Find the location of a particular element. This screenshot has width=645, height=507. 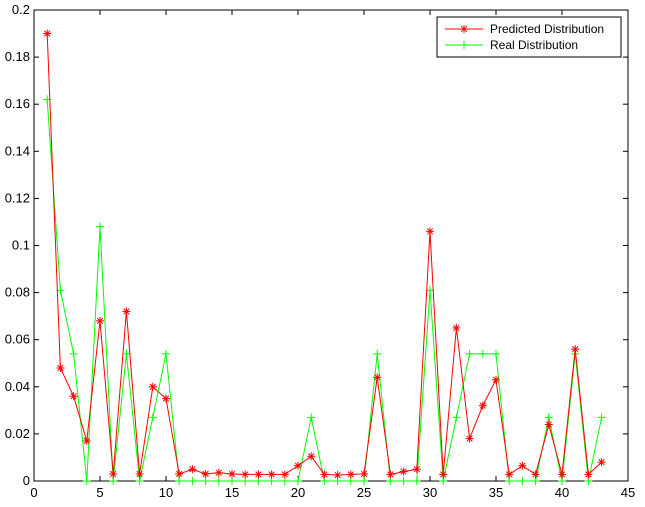

x-tick-label: 40 is located at coordinates (562, 492).